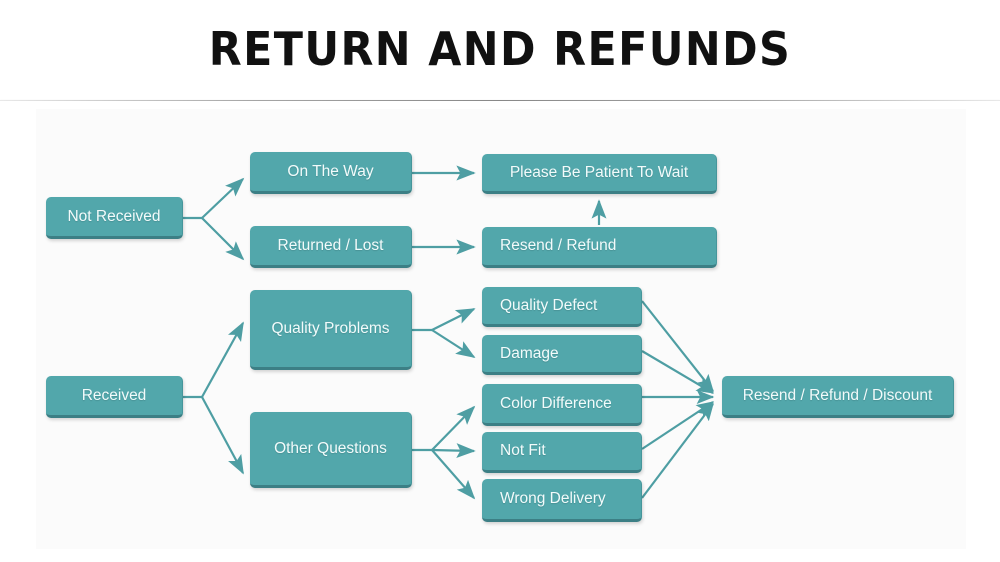 The height and width of the screenshot is (562, 1000). I want to click on node-returned-lost: Returned / Lost, so click(331, 247).